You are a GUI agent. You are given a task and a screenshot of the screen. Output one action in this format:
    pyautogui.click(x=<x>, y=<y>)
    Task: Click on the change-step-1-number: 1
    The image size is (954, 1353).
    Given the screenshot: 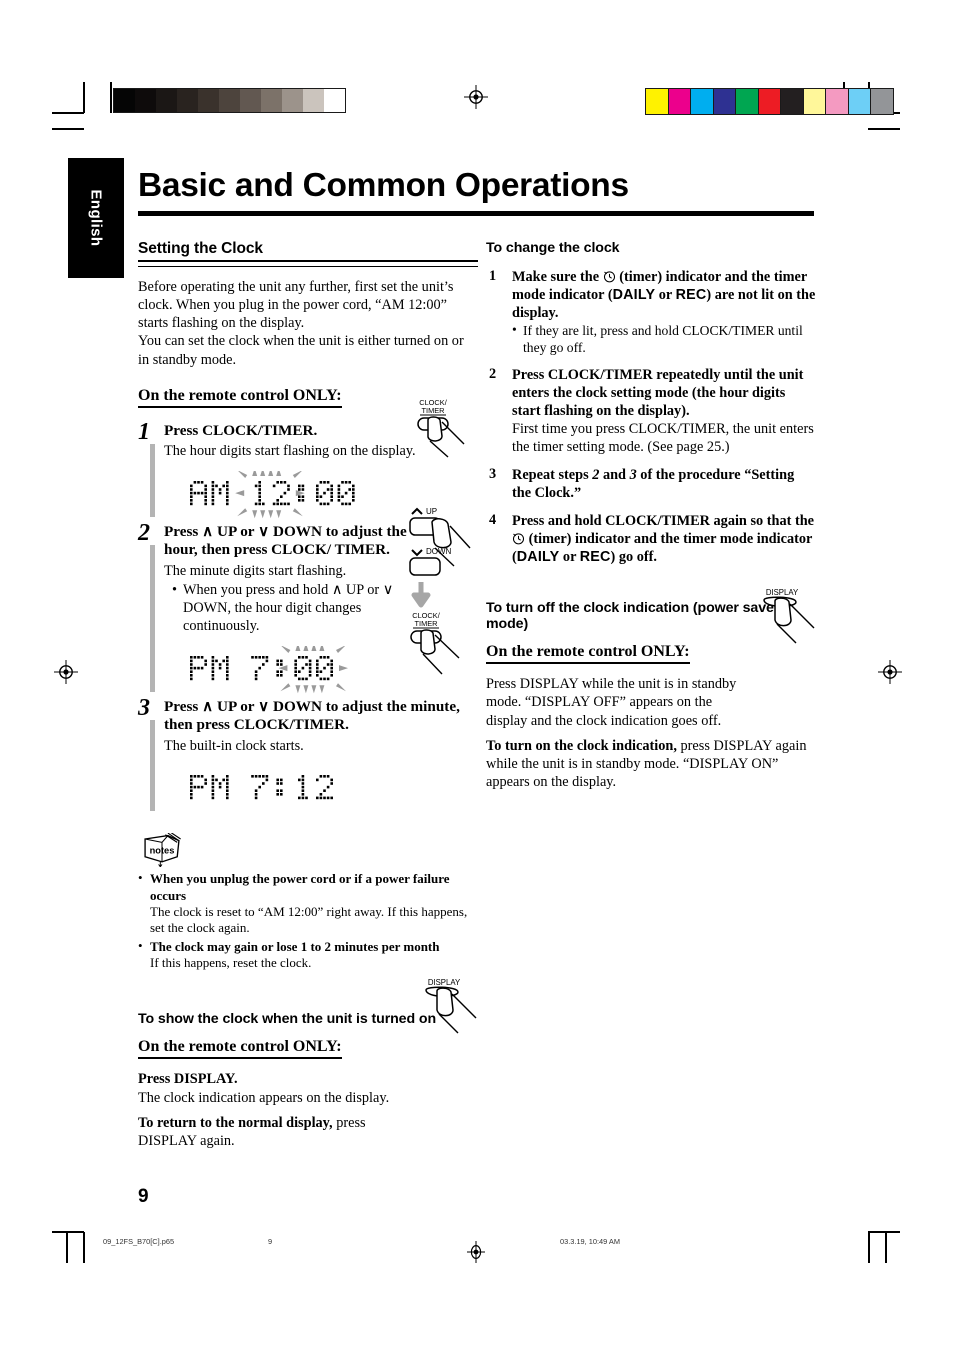 What is the action you would take?
    pyautogui.click(x=493, y=276)
    